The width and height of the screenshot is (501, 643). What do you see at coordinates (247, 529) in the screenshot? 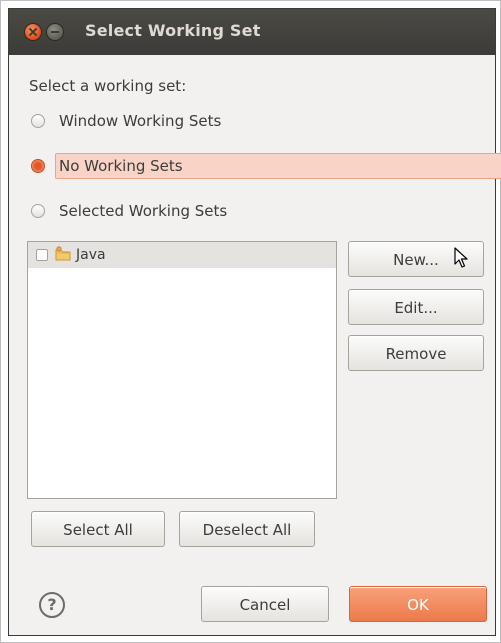
I see `deselect-all-button: Deselect All` at bounding box center [247, 529].